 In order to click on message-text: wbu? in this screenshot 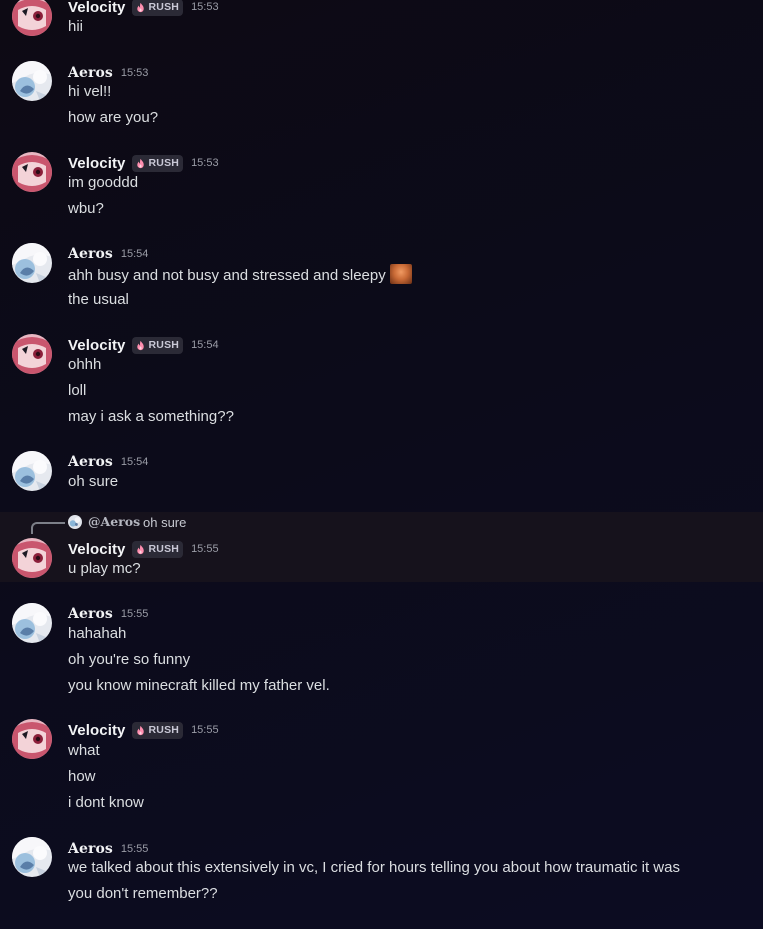, I will do `click(86, 209)`.